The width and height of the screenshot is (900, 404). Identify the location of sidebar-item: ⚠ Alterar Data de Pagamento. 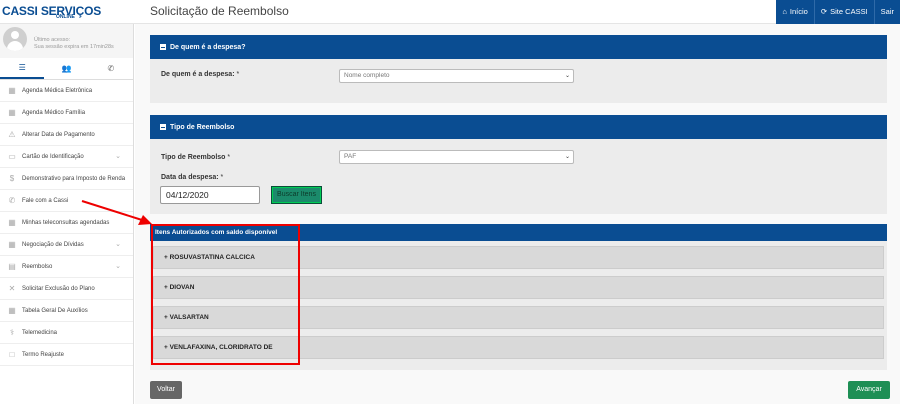
(66, 135).